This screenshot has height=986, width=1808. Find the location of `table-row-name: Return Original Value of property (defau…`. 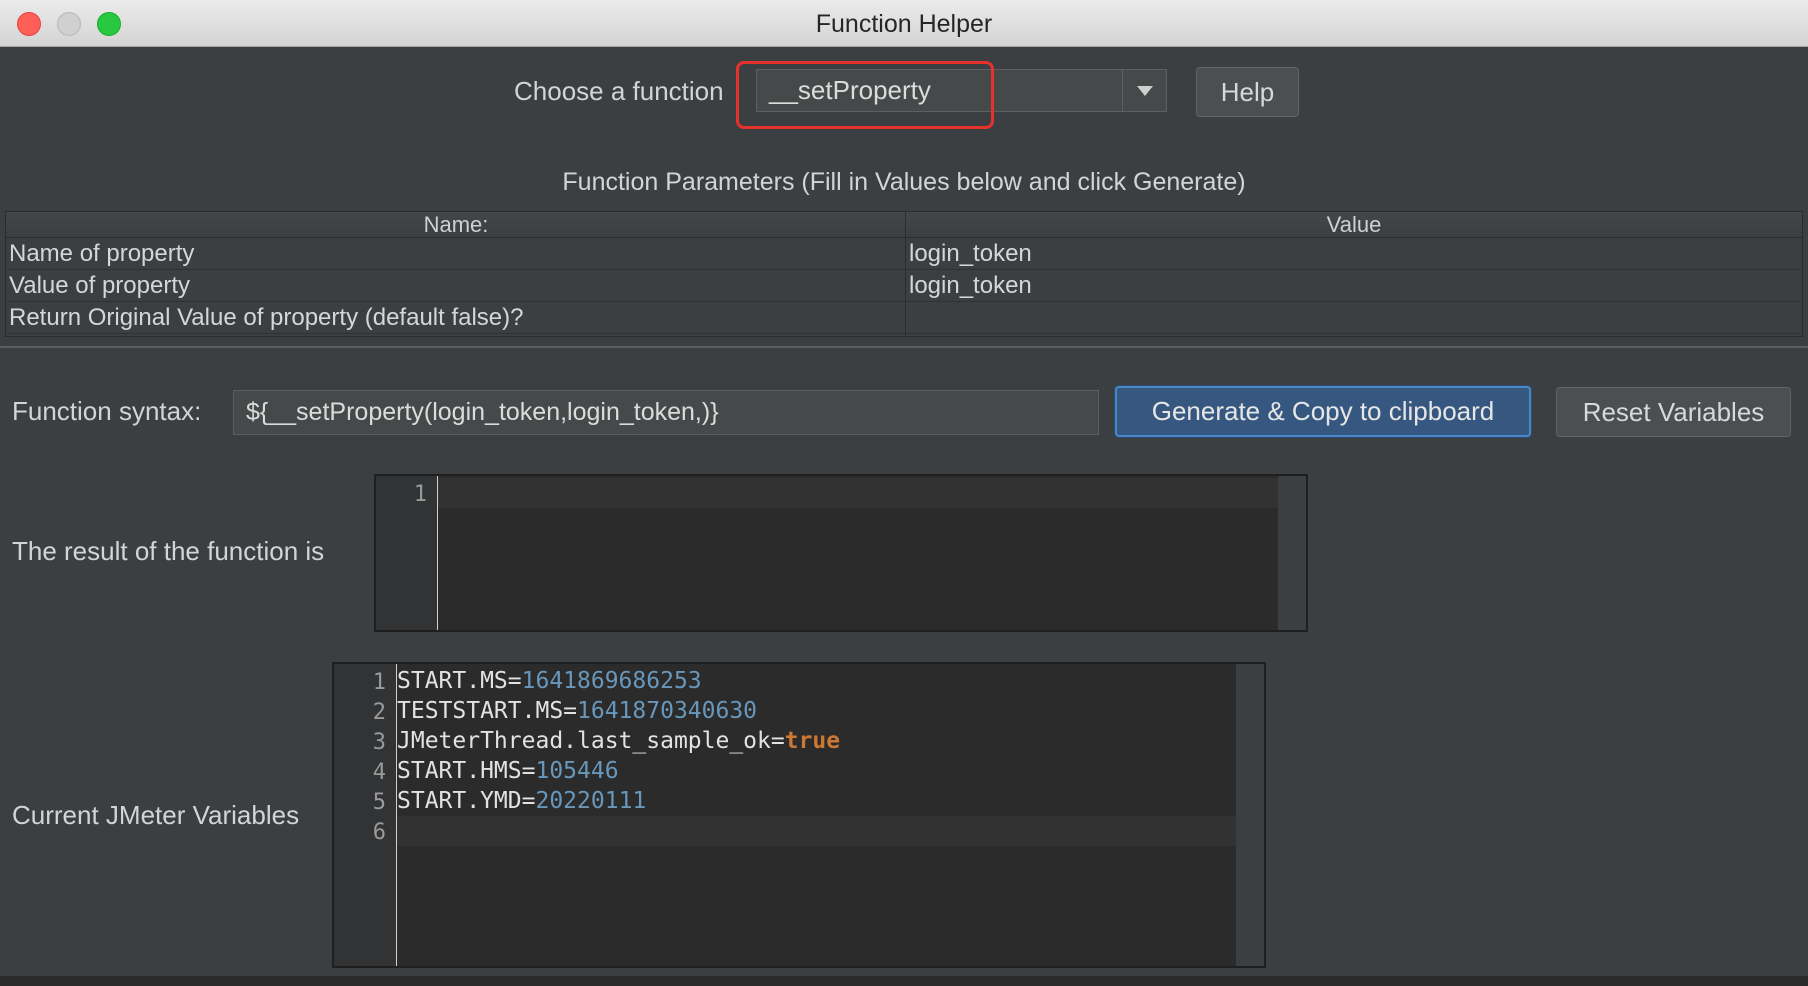

table-row-name: Return Original Value of property (defau… is located at coordinates (455, 318).